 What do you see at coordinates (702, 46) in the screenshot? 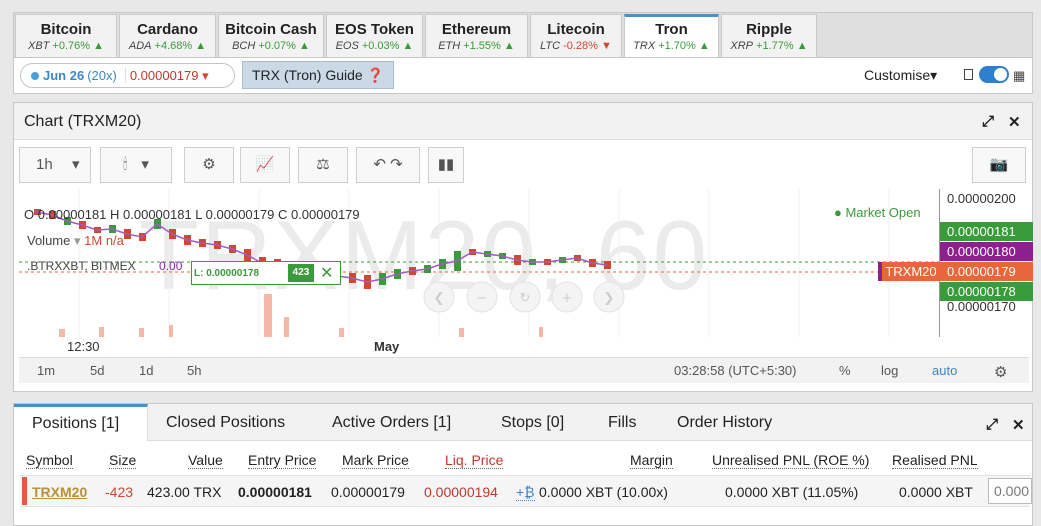
I see `arrow-up-icon: ▲` at bounding box center [702, 46].